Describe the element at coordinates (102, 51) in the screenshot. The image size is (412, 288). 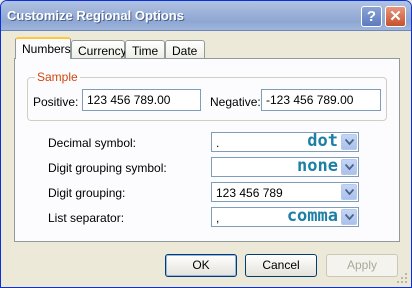
I see `tab-label: Currency` at that location.